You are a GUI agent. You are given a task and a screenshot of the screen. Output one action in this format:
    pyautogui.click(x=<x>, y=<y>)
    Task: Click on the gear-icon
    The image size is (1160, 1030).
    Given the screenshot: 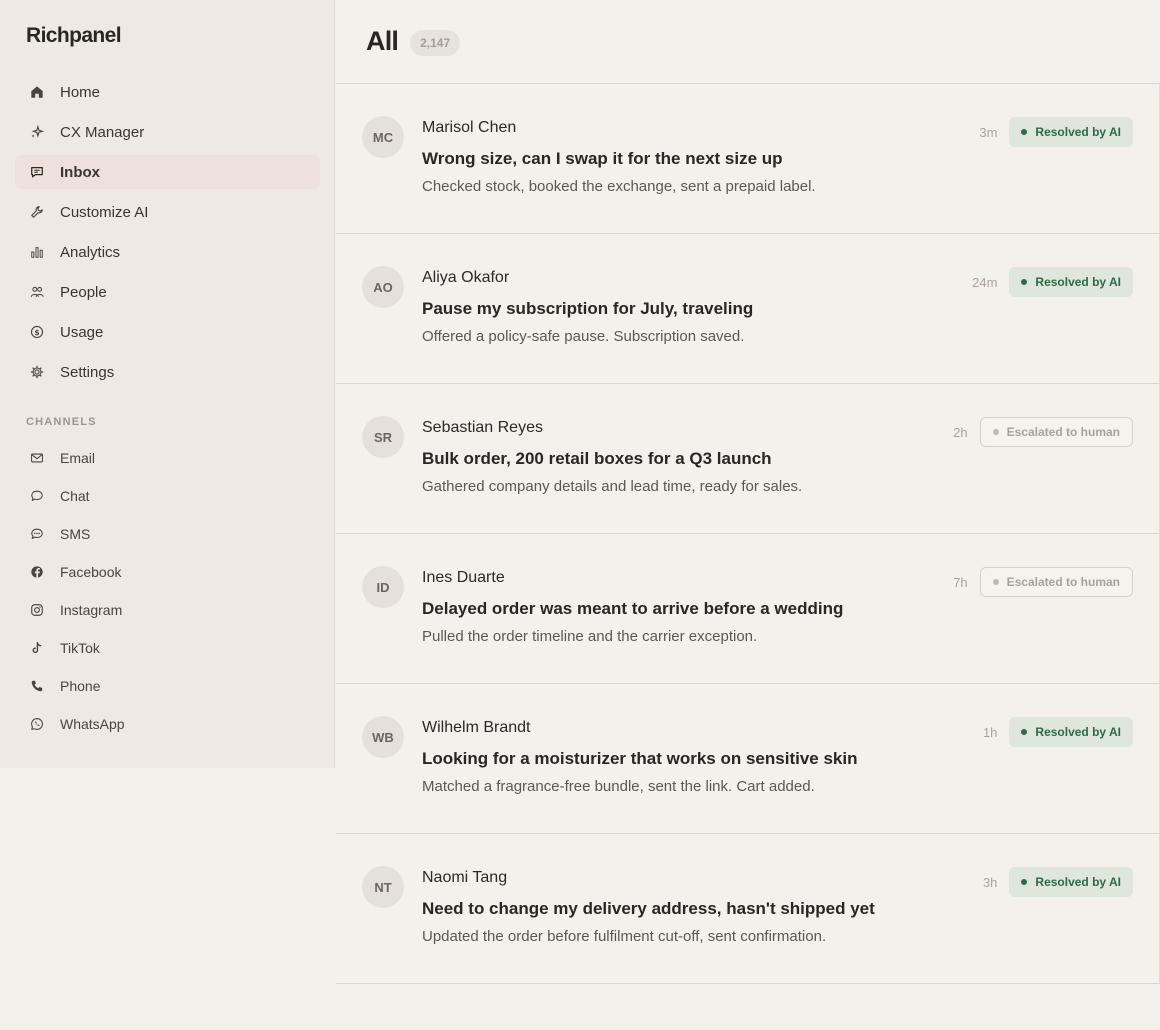 What is the action you would take?
    pyautogui.click(x=37, y=372)
    